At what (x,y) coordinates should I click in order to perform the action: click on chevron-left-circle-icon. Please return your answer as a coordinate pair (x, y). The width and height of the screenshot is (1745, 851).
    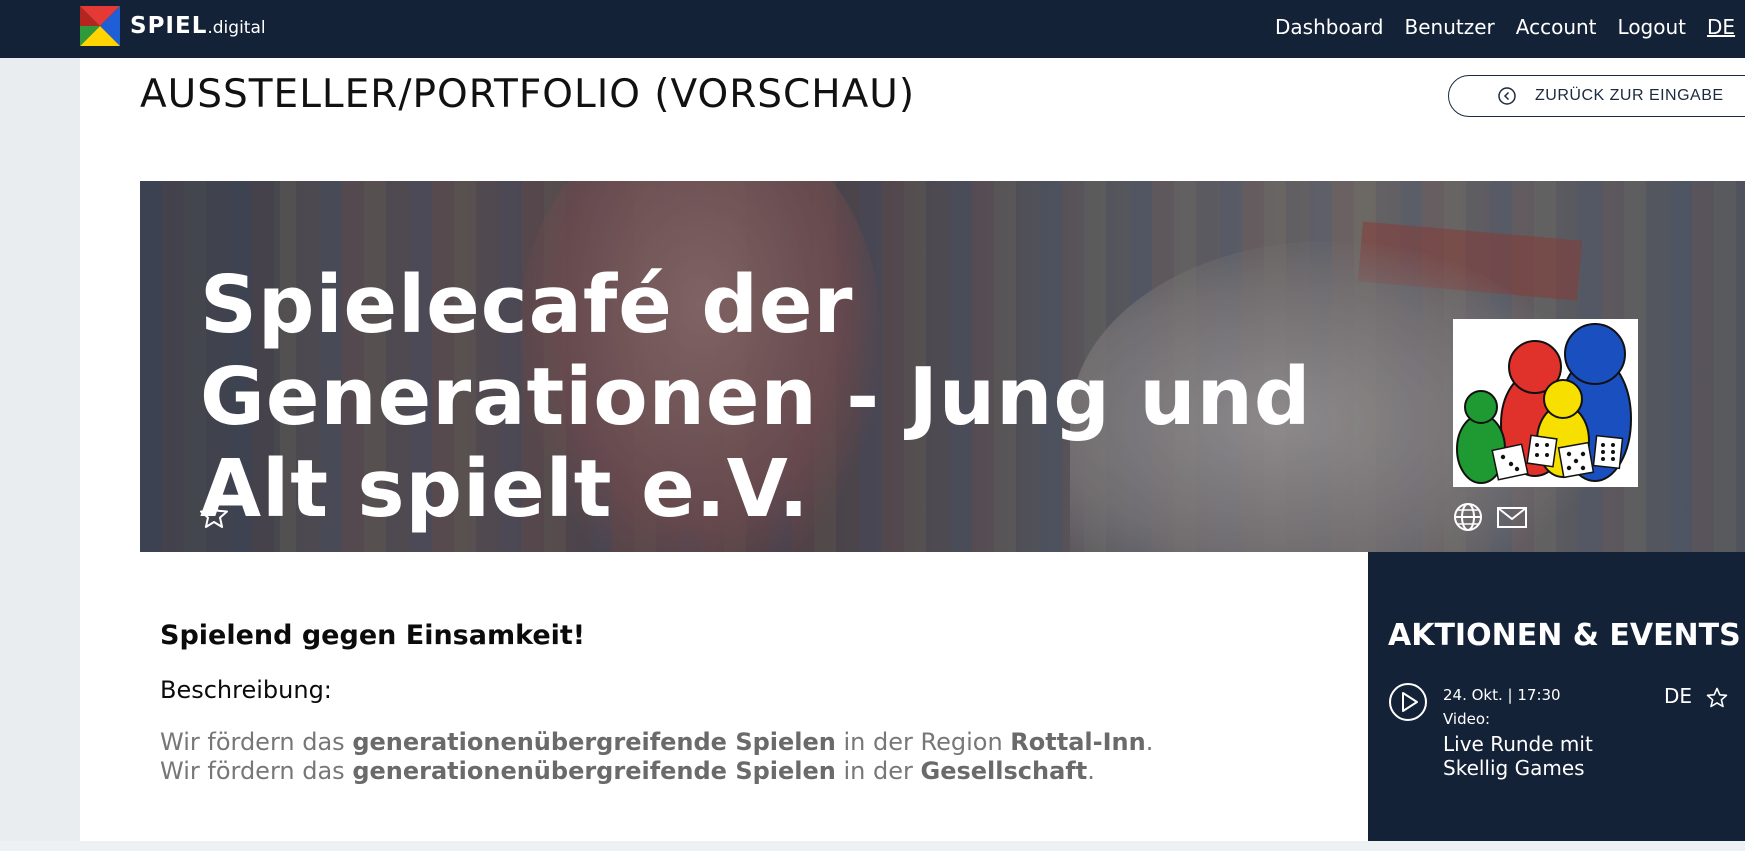
    Looking at the image, I should click on (1507, 96).